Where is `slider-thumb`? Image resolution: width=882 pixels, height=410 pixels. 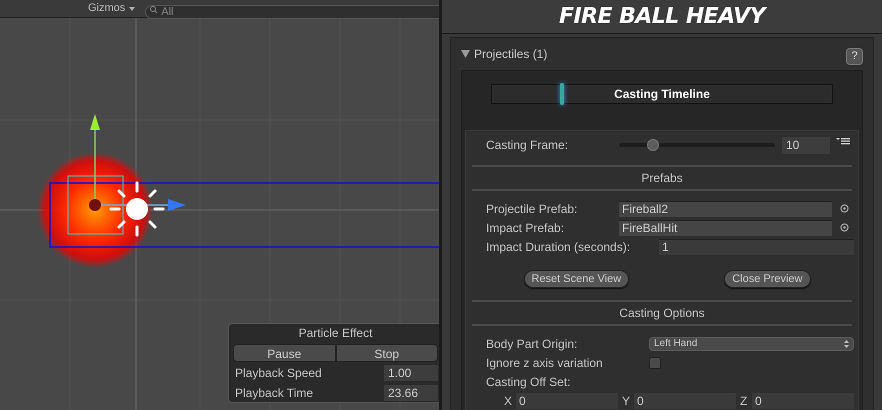
slider-thumb is located at coordinates (653, 145).